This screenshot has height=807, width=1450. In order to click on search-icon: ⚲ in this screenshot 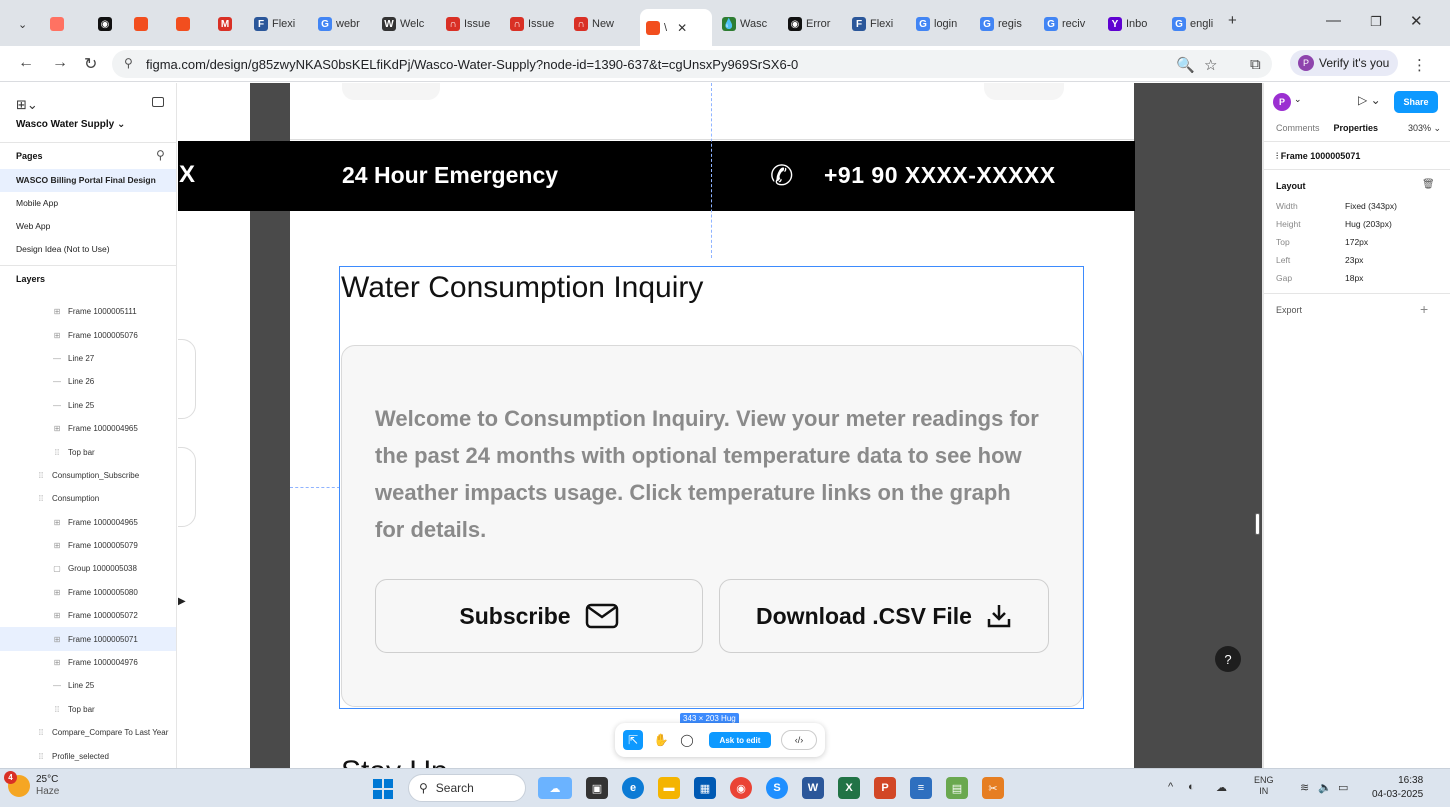, I will do `click(160, 155)`.